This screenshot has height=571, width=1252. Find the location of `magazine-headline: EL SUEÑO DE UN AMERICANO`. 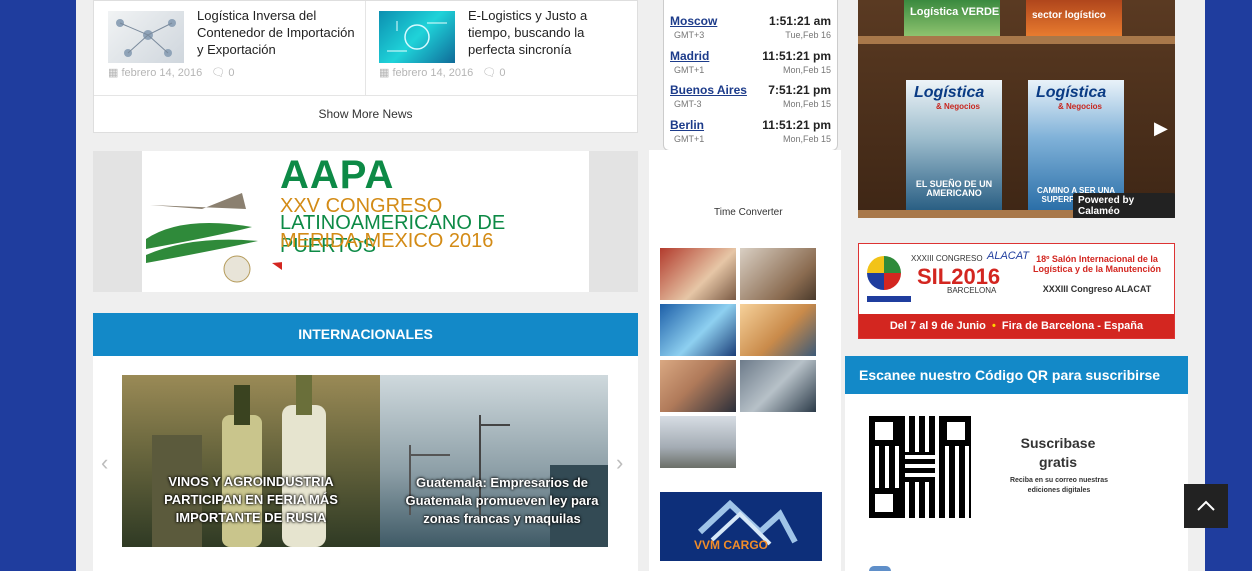

magazine-headline: EL SUEÑO DE UN AMERICANO is located at coordinates (954, 188).